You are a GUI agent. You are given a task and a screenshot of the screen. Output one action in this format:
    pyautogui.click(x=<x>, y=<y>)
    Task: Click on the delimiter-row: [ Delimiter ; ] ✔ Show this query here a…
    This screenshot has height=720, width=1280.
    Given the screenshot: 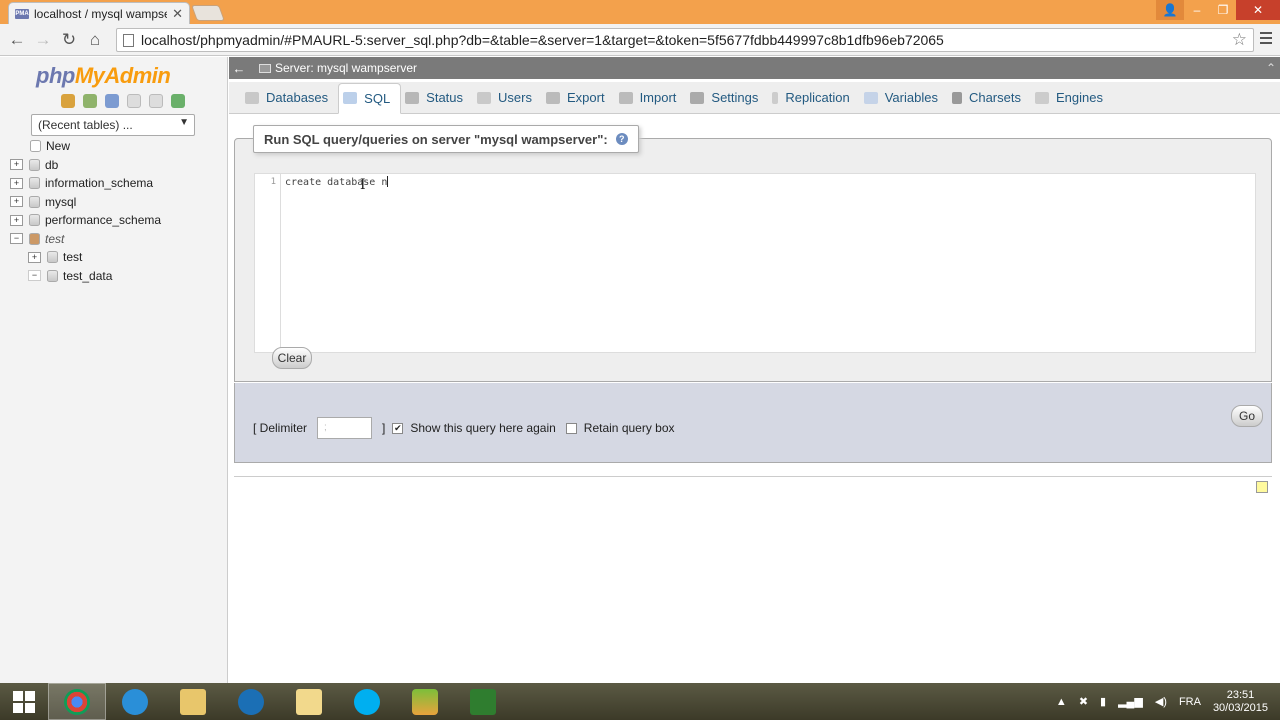 What is the action you would take?
    pyautogui.click(x=464, y=428)
    